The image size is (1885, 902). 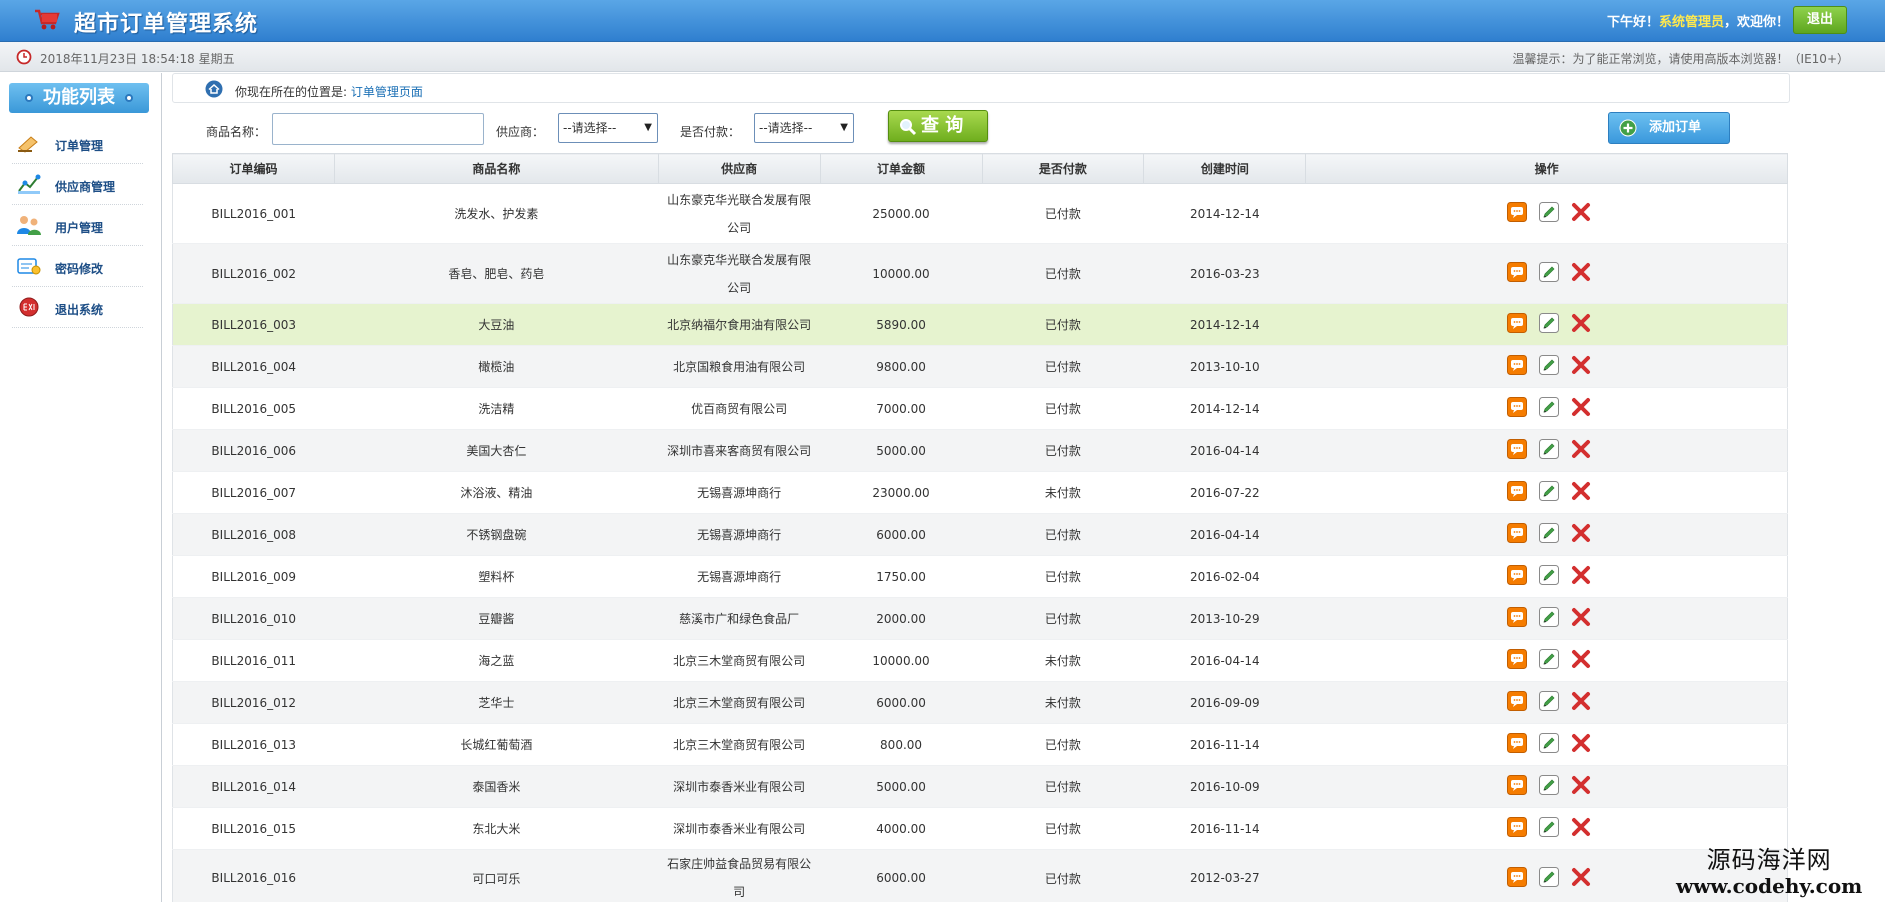 I want to click on supplier-select: --请选择-- ▼, so click(x=608, y=128).